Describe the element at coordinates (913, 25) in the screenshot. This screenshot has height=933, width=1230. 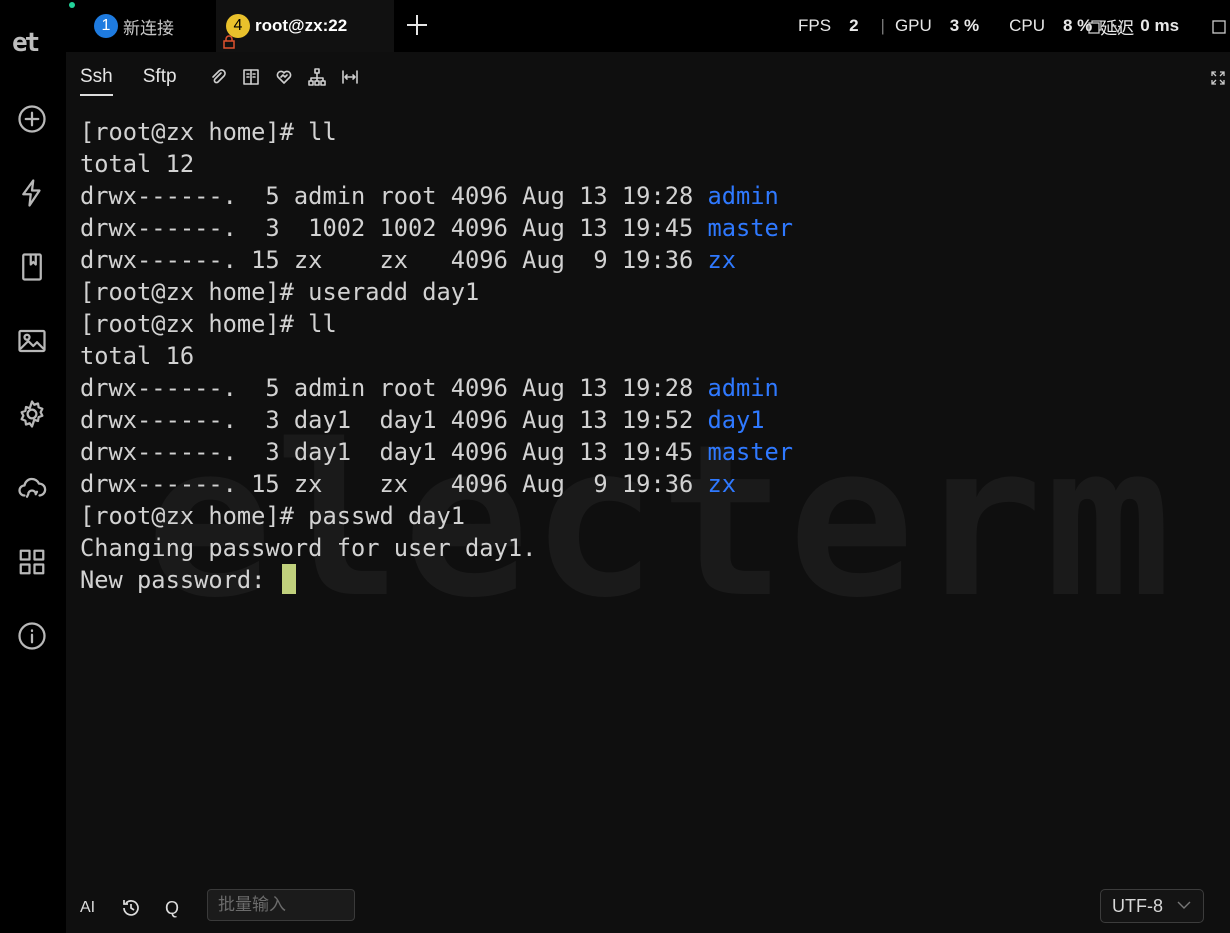
I see `gpu-label: GPU` at that location.